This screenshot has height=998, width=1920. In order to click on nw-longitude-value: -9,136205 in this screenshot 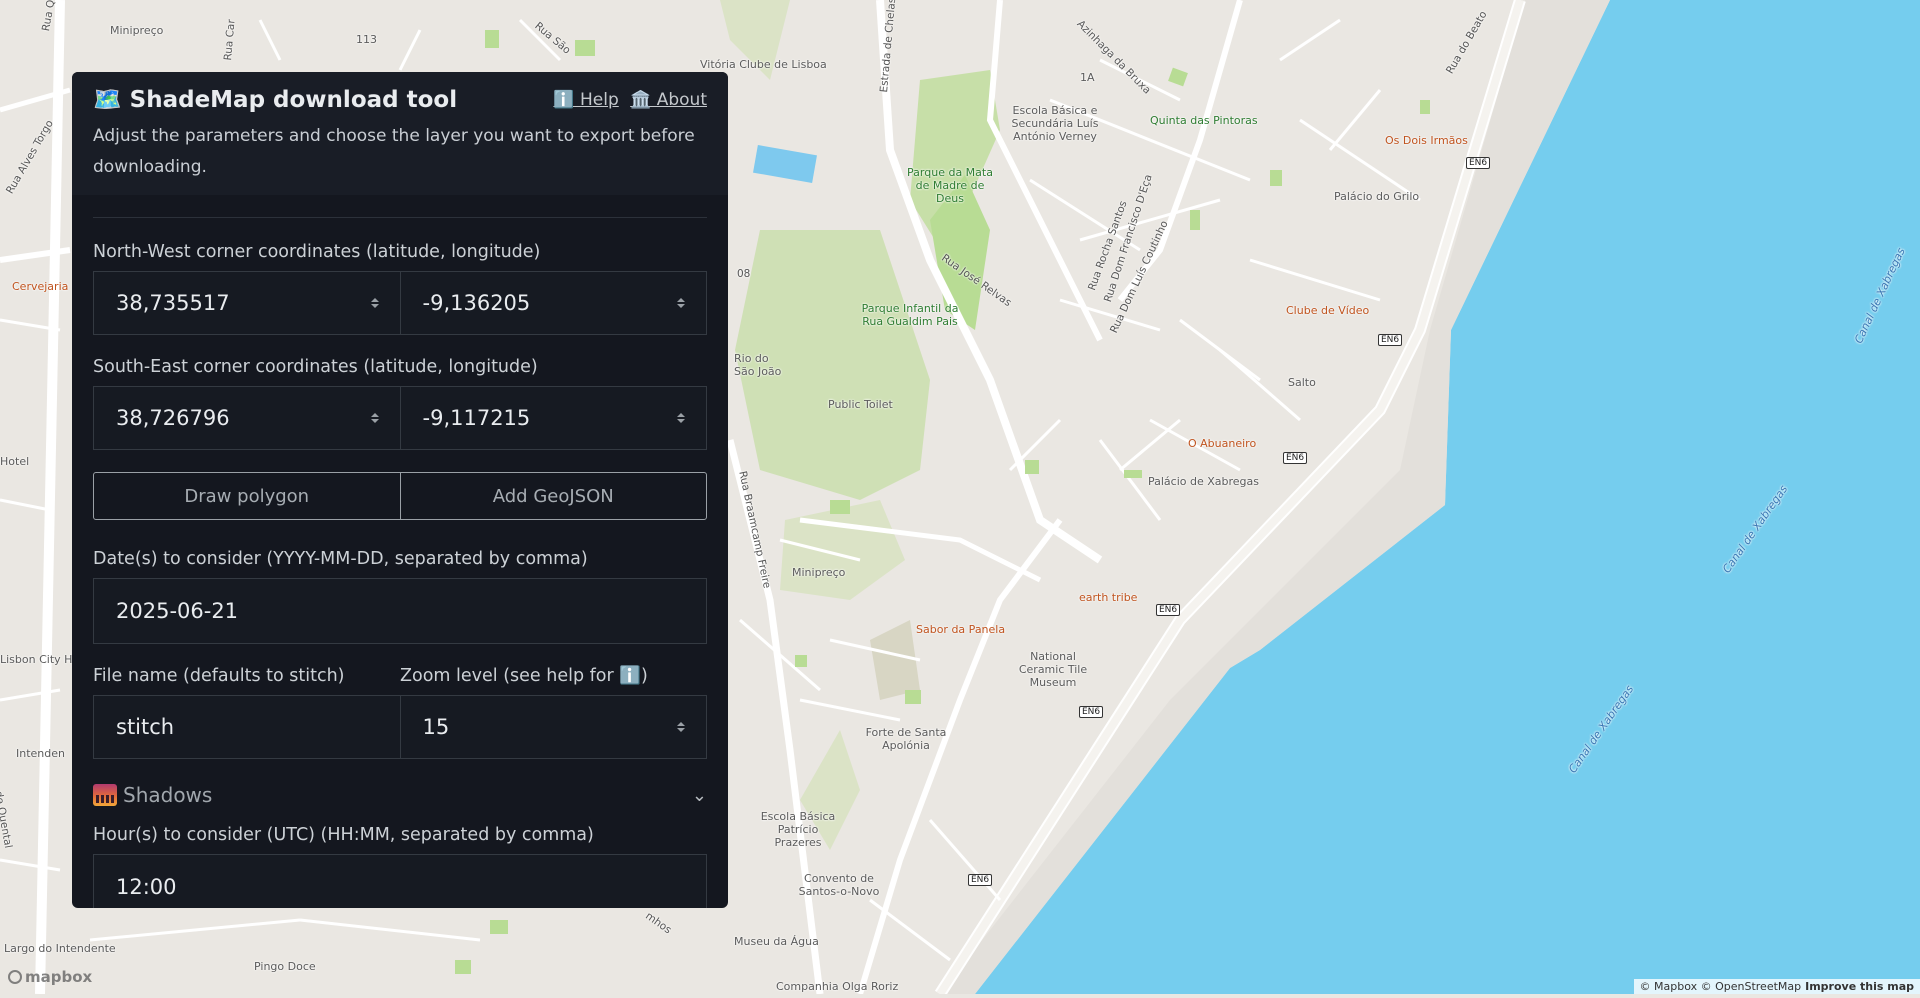, I will do `click(476, 303)`.